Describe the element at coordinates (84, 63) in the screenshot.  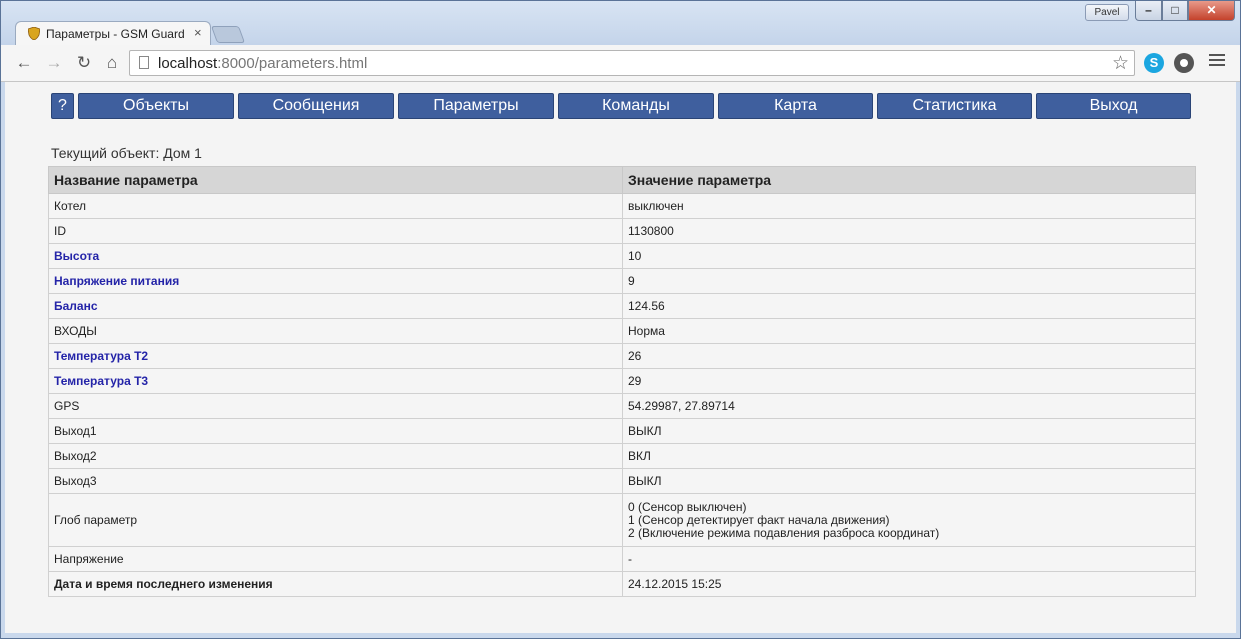
I see `reload-icon: ↻` at that location.